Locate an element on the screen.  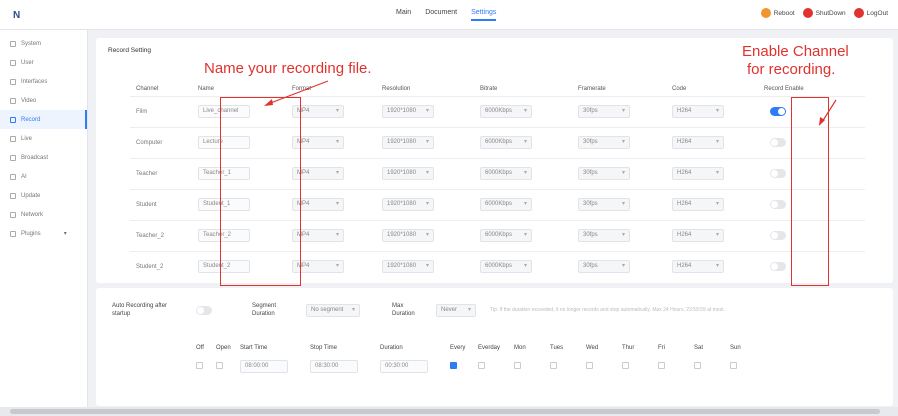
reboot-button: Reboot is located at coordinates (777, 13).